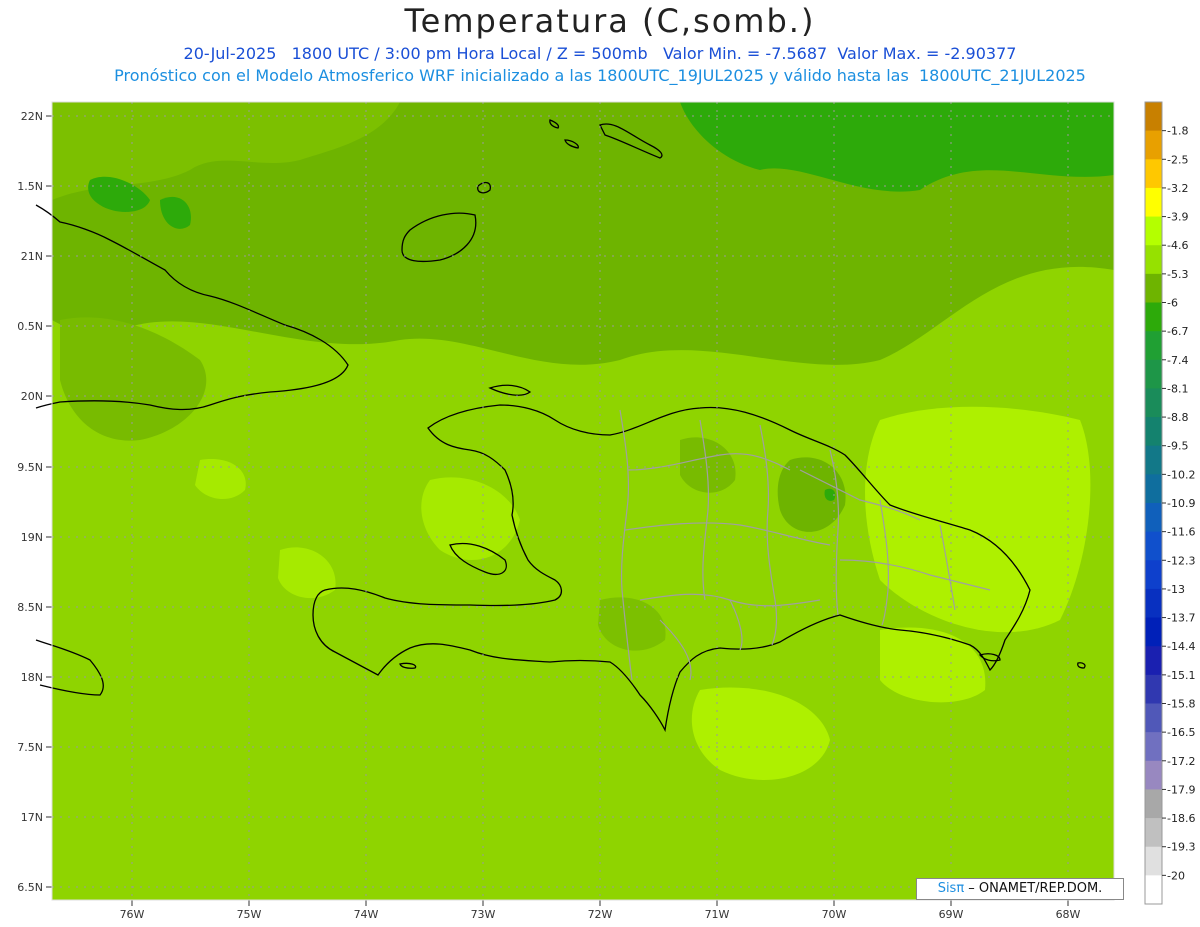  Describe the element at coordinates (1033, 888) in the screenshot. I see `credit-text: – ONAMET/REP.DOM.` at that location.